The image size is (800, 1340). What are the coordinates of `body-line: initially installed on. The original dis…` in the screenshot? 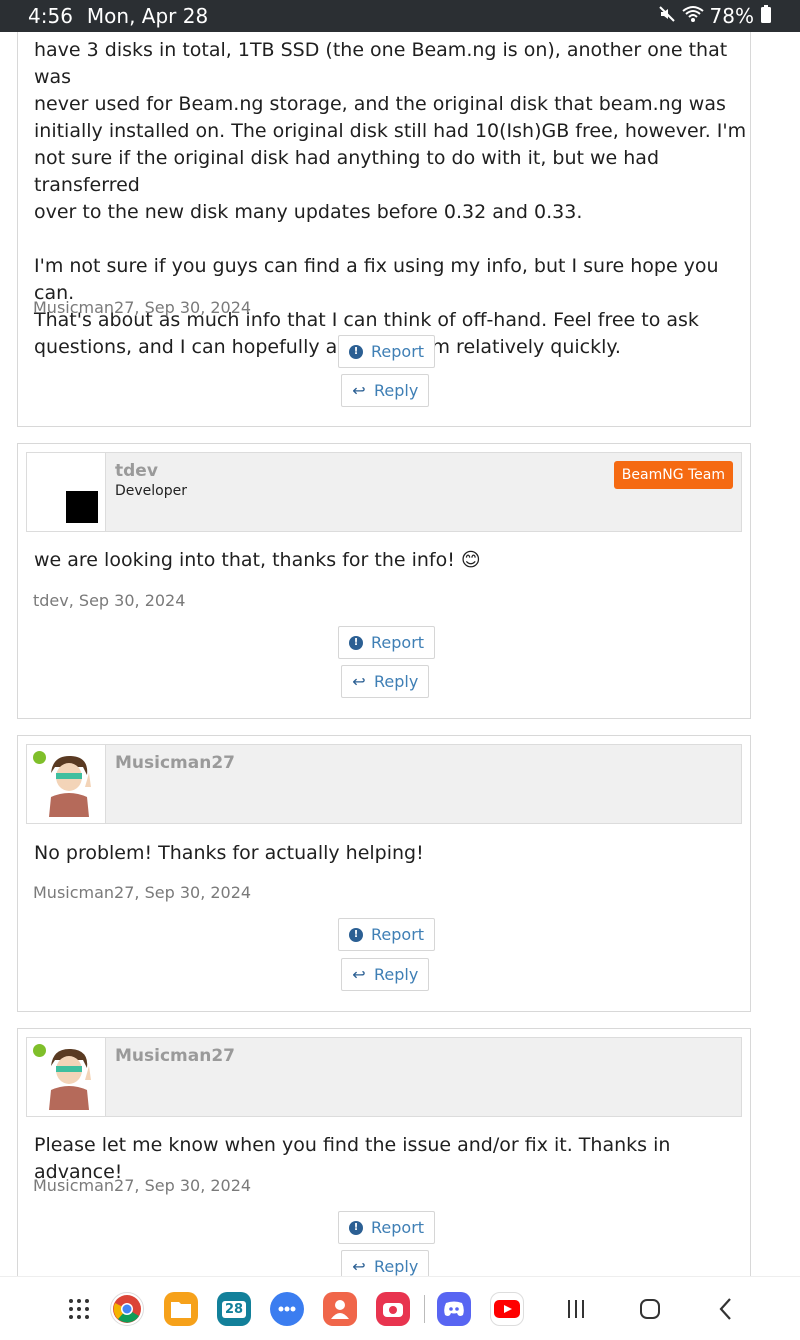 It's located at (390, 131).